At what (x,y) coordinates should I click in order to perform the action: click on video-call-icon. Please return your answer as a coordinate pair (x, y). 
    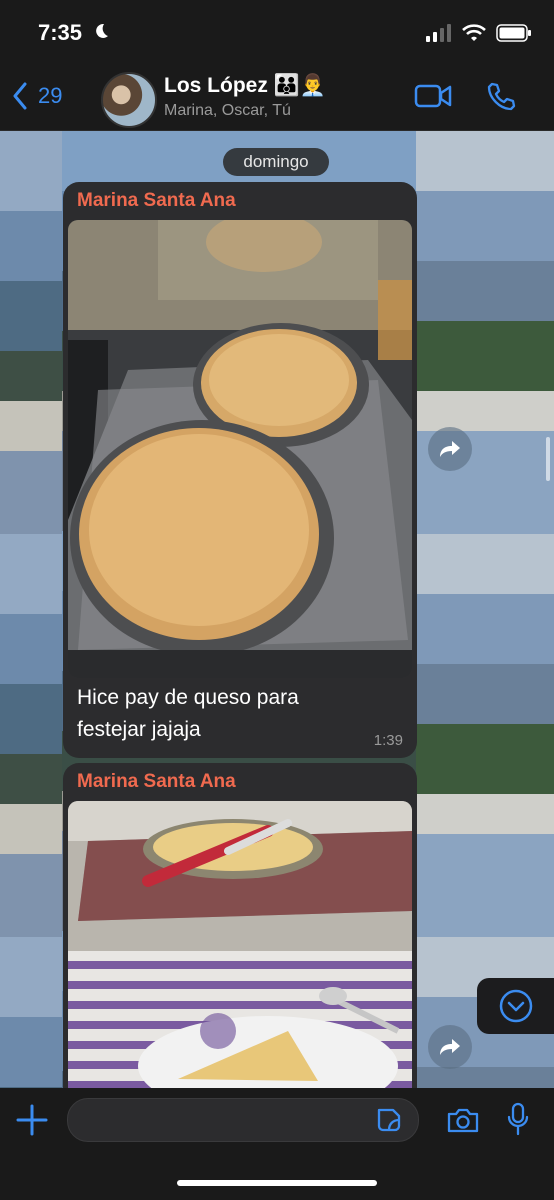
    Looking at the image, I should click on (433, 96).